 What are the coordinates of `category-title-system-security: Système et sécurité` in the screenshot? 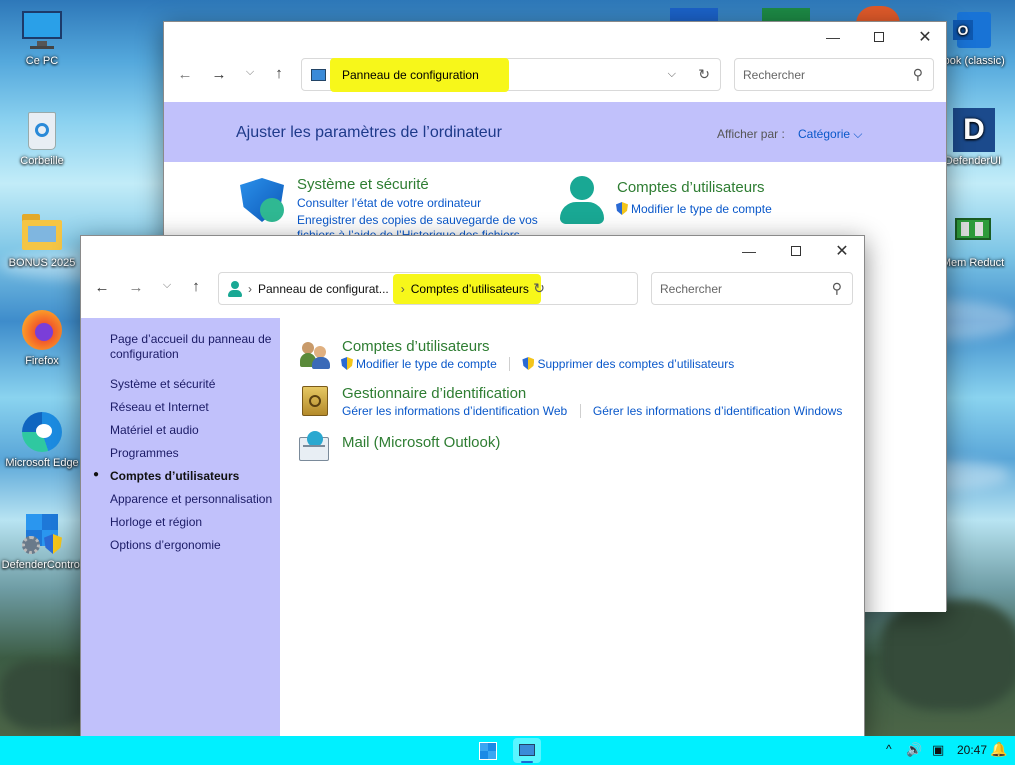 It's located at (363, 184).